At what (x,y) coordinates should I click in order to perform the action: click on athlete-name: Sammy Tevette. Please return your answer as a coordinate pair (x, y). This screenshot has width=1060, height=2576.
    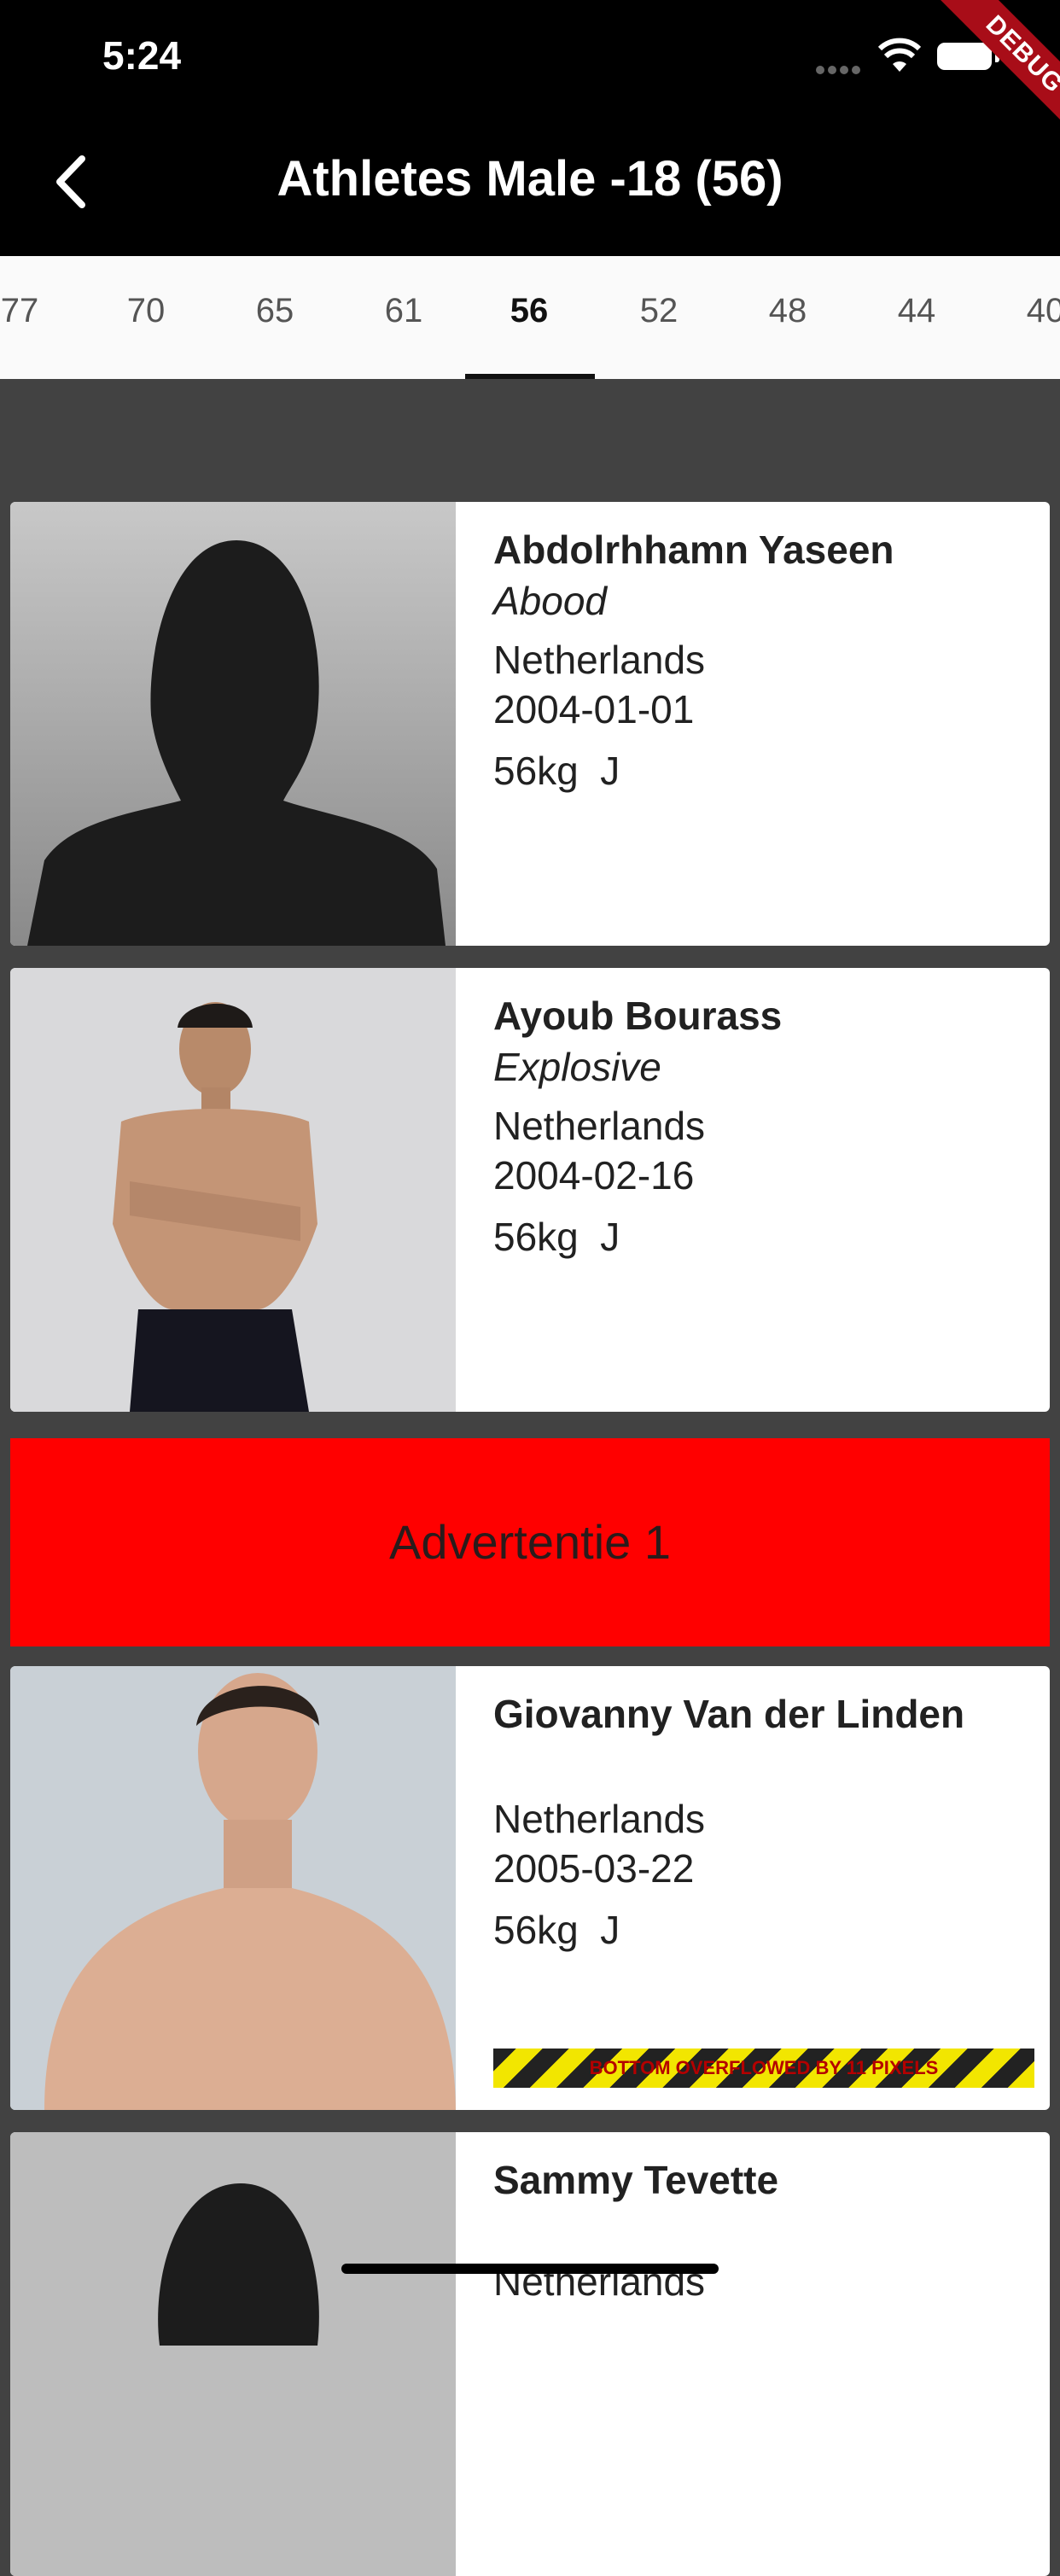
    Looking at the image, I should click on (636, 2180).